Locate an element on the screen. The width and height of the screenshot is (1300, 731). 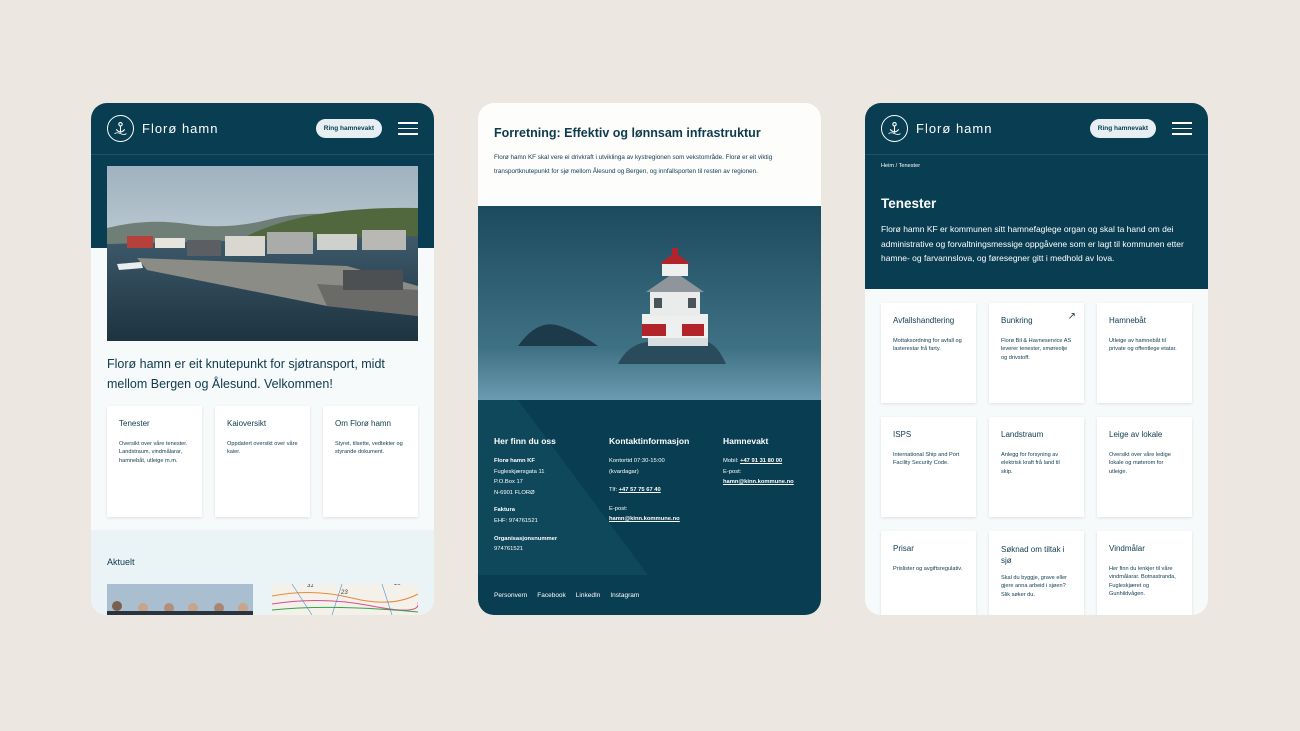
ehf-number: EHF: 974761521 is located at coordinates (516, 520).